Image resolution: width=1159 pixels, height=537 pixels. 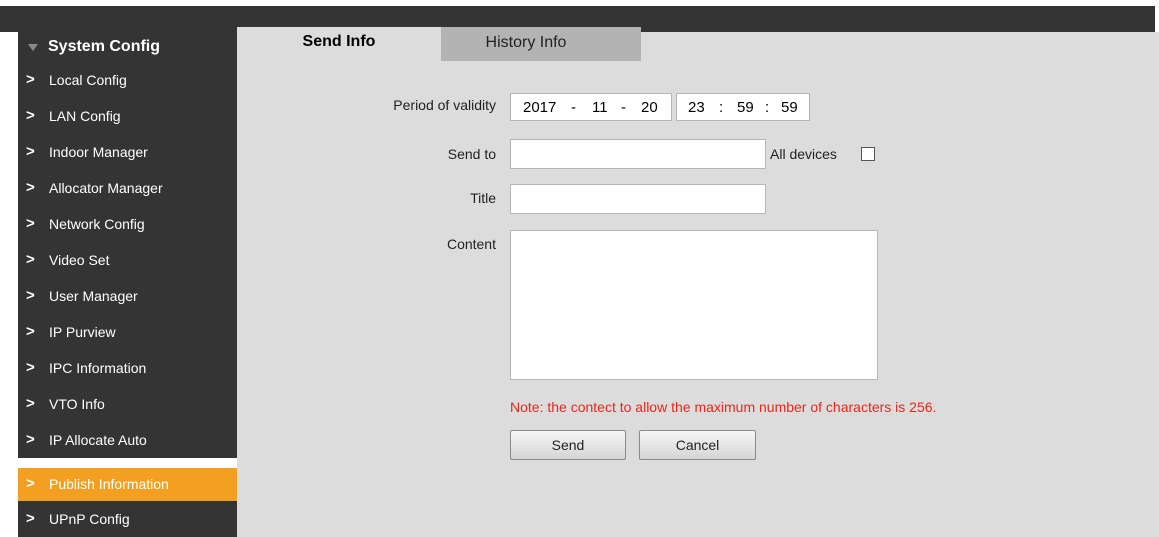 What do you see at coordinates (638, 154) in the screenshot?
I see `send-to-field` at bounding box center [638, 154].